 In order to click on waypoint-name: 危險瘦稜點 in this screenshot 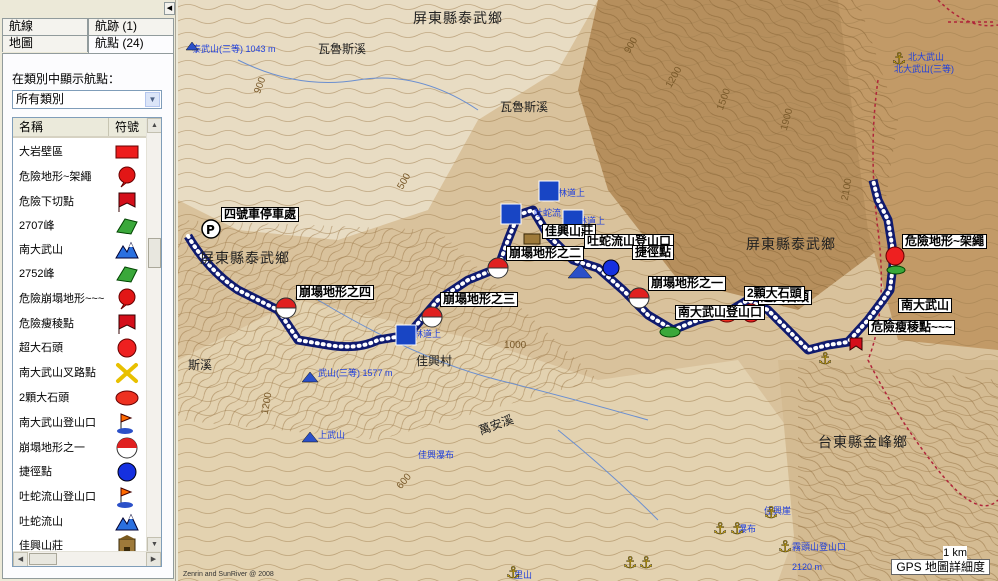, I will do `click(46, 324)`.